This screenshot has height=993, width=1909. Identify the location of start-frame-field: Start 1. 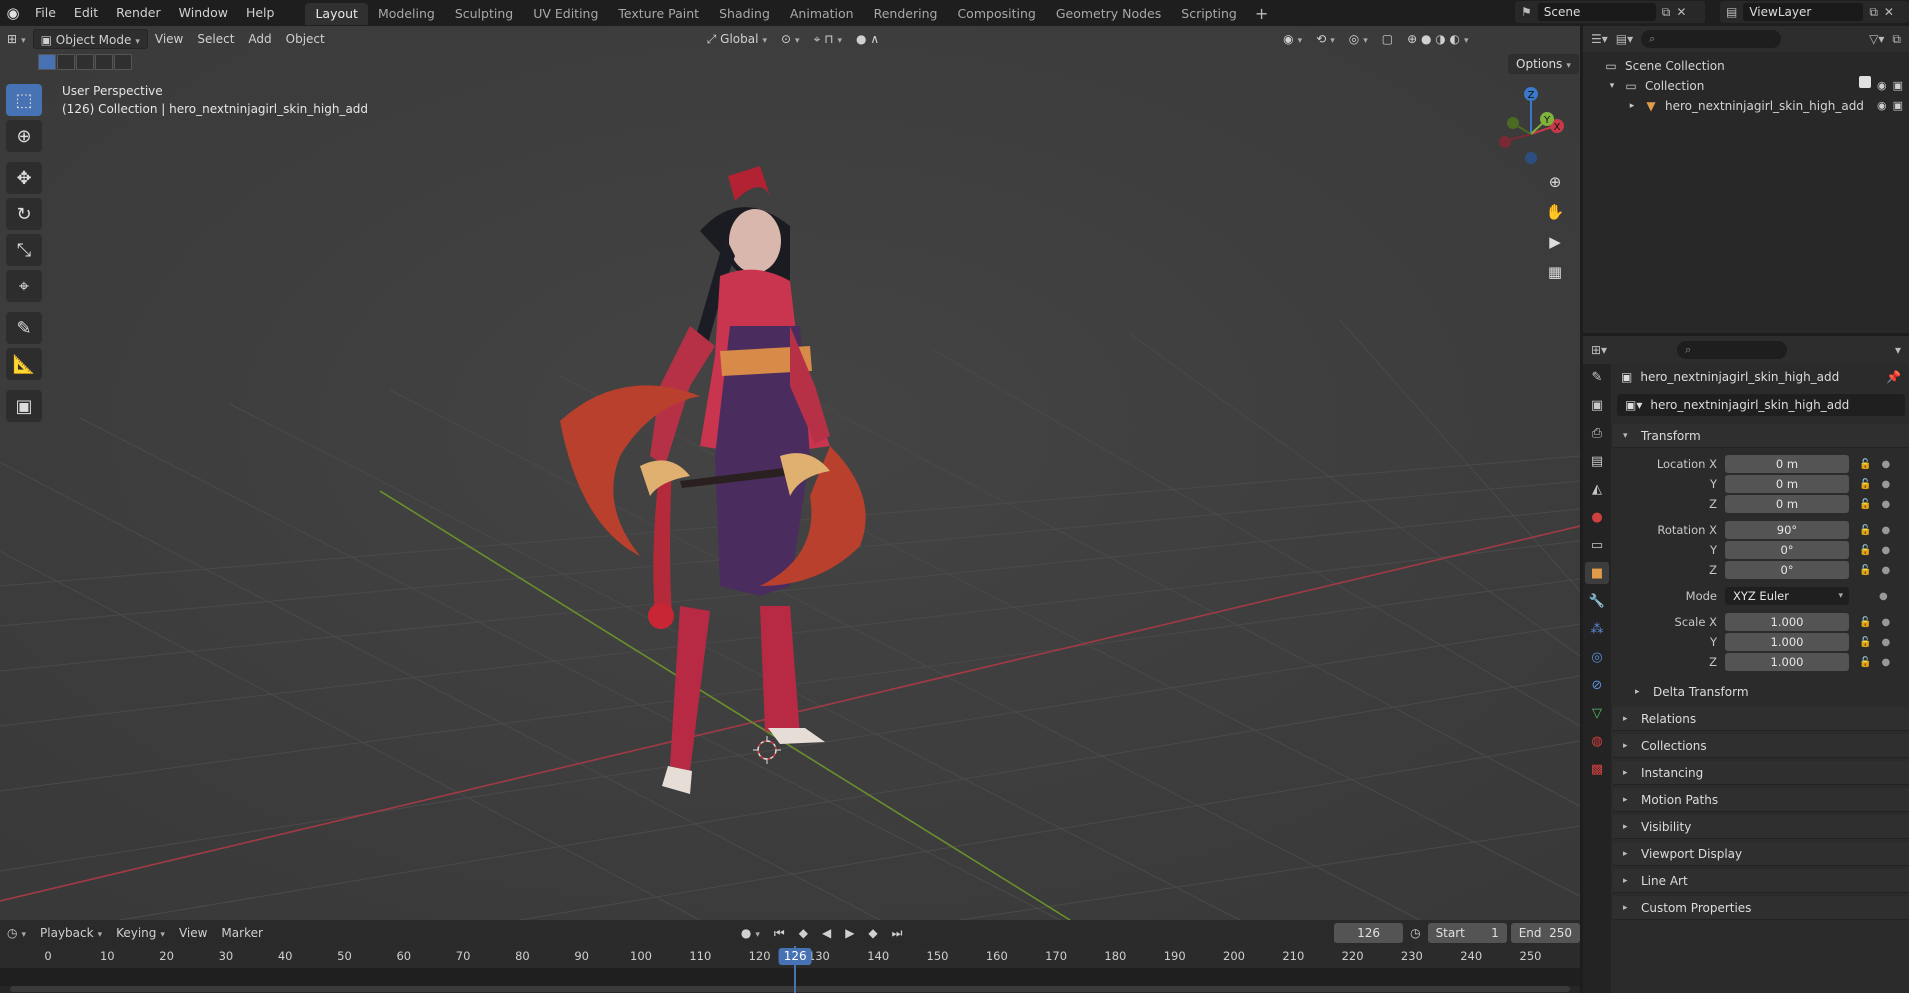
(1467, 933).